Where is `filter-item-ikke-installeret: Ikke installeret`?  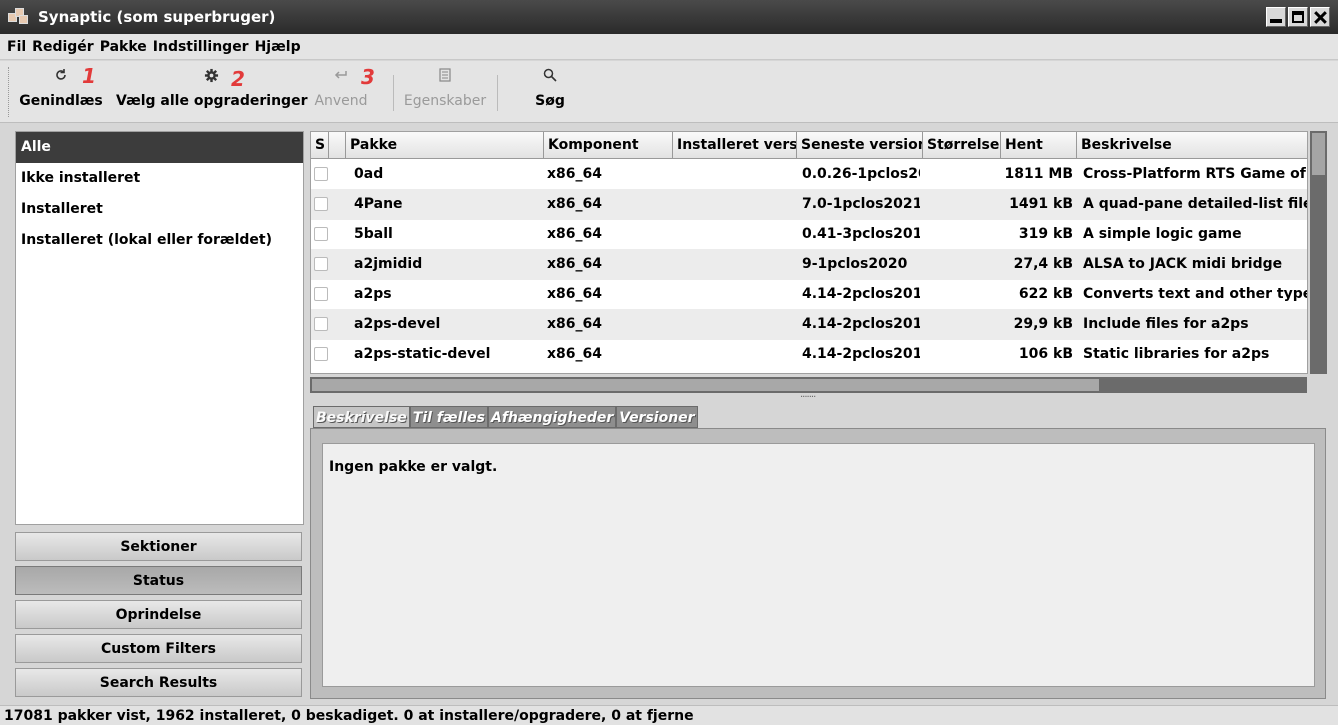 filter-item-ikke-installeret: Ikke installeret is located at coordinates (159, 178).